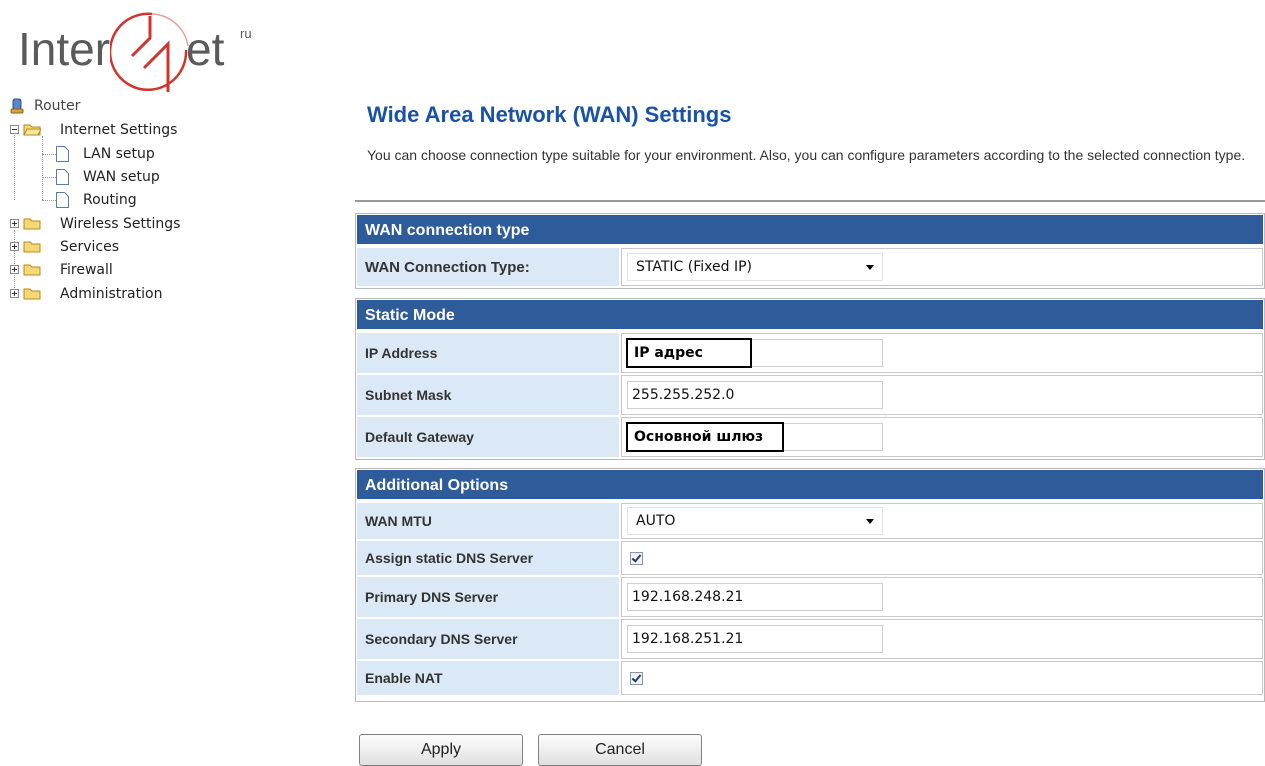 The height and width of the screenshot is (766, 1265). Describe the element at coordinates (755, 395) in the screenshot. I see `subnet-mask-input: 255.255.252.0` at that location.